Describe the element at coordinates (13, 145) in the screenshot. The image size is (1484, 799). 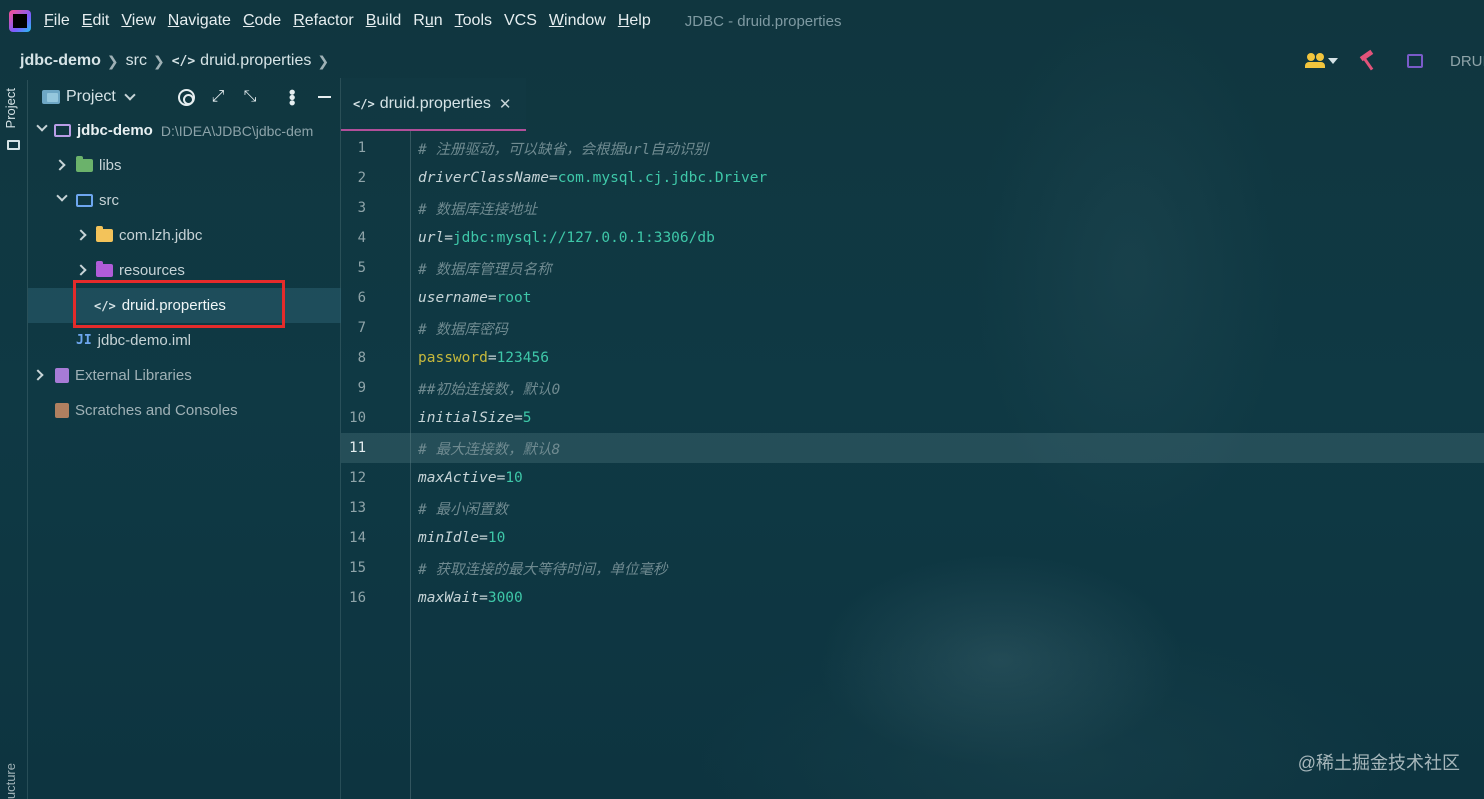
I see `project-tool-icon` at that location.